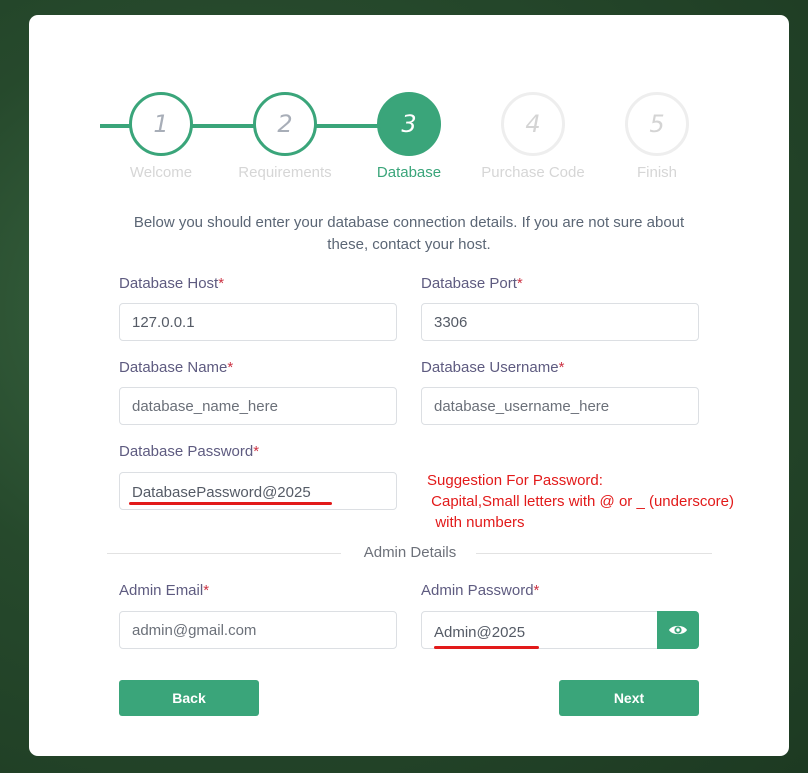 The height and width of the screenshot is (773, 808). Describe the element at coordinates (161, 124) in the screenshot. I see `step-1-circle: 1` at that location.